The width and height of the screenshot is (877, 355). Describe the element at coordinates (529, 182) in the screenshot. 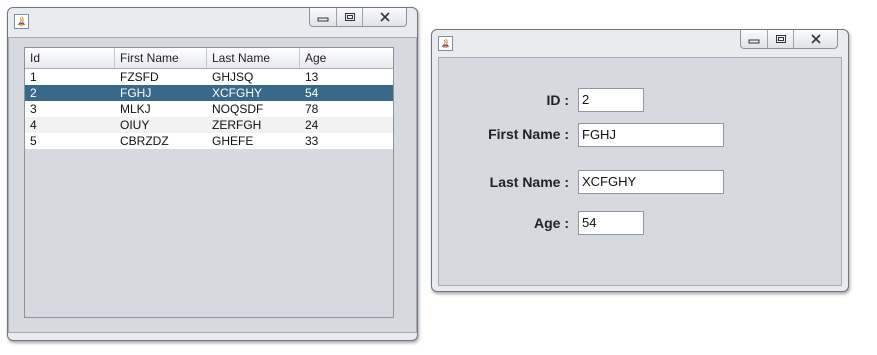

I see `last-name-label: Last Name :` at that location.